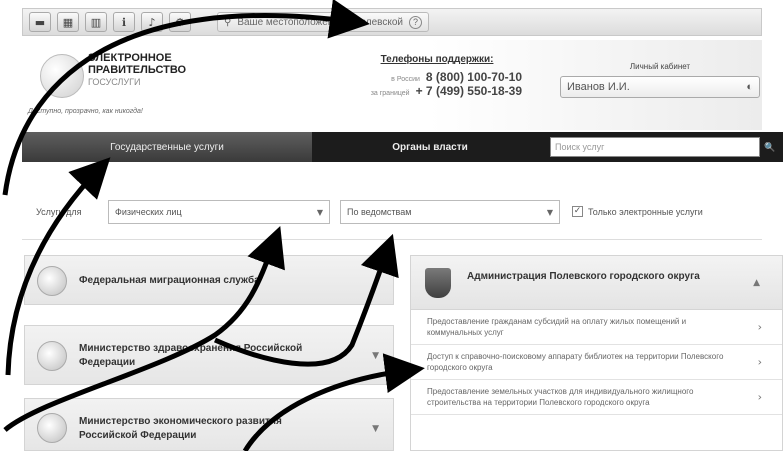 The height and width of the screenshot is (451, 783). I want to click on location-value: Полевской, so click(378, 22).